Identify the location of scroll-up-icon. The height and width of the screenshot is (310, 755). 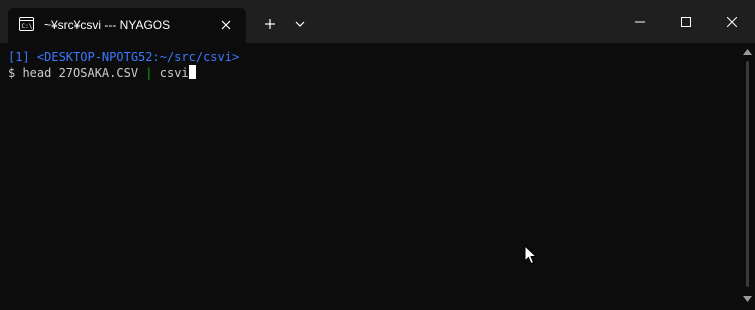
(747, 52).